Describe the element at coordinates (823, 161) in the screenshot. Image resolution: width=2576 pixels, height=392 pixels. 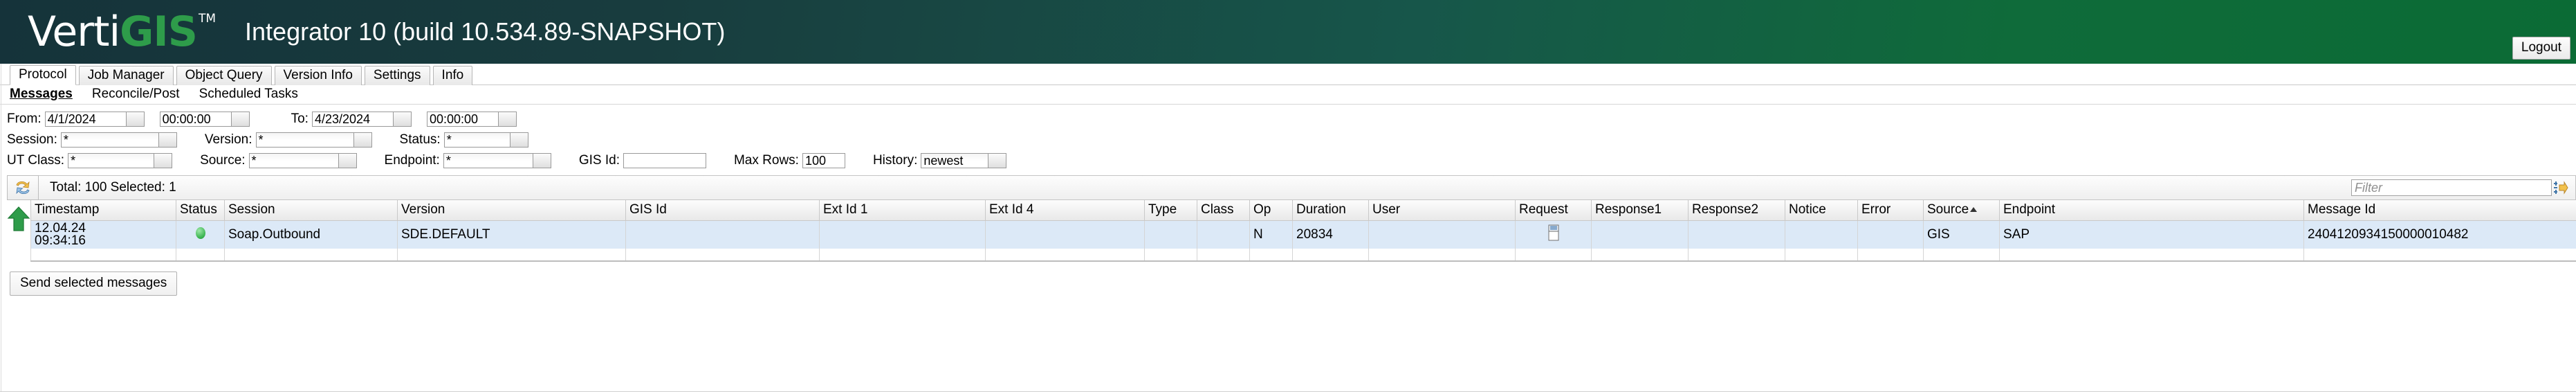
I see `max-rows-input` at that location.